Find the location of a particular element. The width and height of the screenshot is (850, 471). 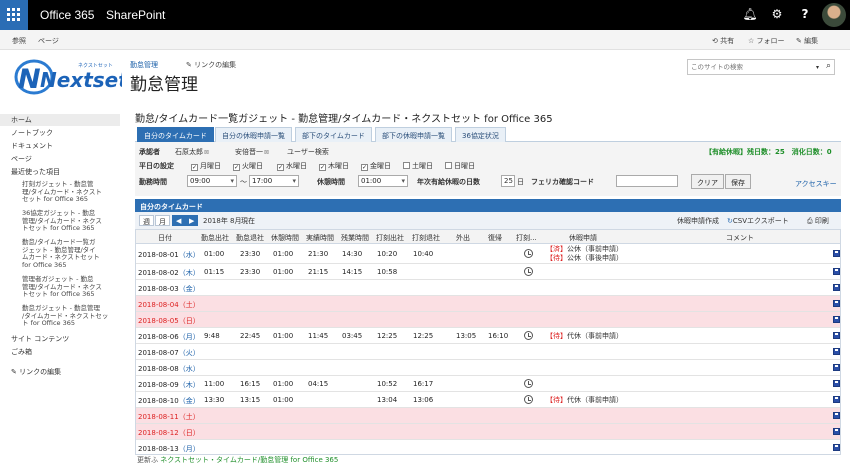

table-row: 2018-08-05（日） is located at coordinates (488, 320).